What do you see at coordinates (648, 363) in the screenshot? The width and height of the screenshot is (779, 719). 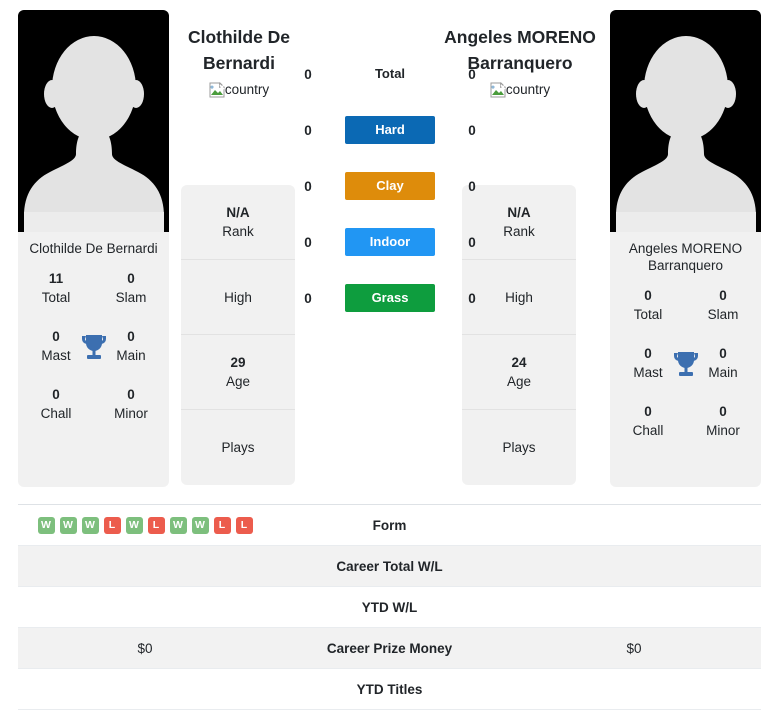 I see `titles-mast-right: 0 Mast` at bounding box center [648, 363].